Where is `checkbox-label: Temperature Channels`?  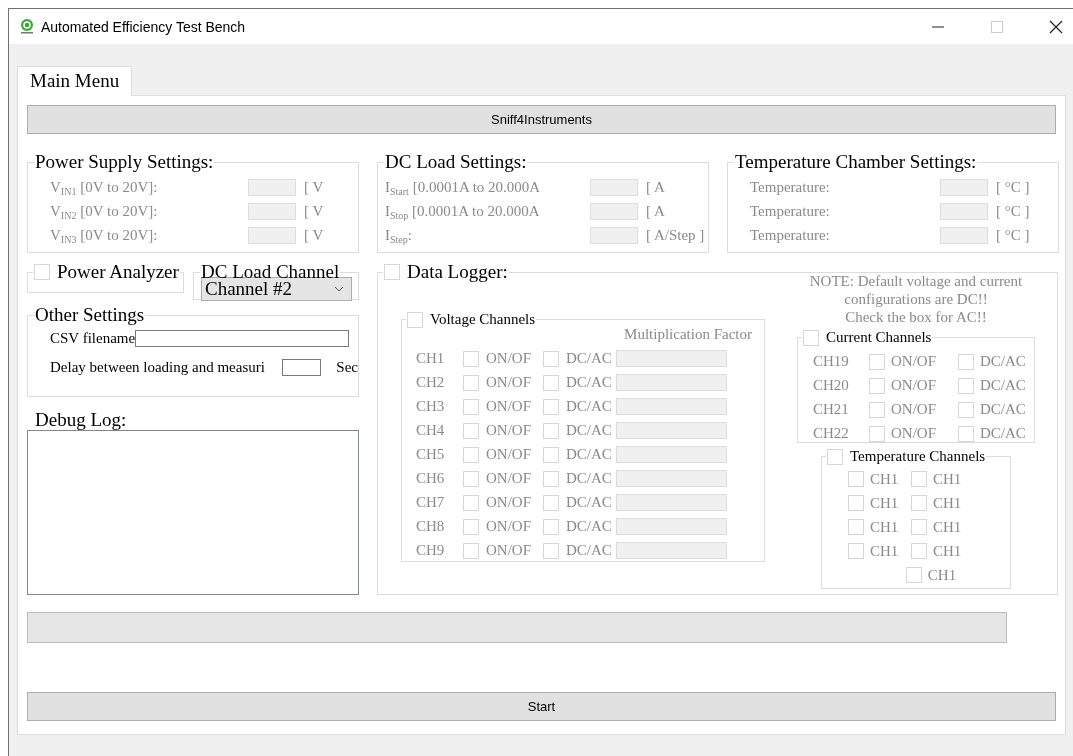 checkbox-label: Temperature Channels is located at coordinates (918, 456).